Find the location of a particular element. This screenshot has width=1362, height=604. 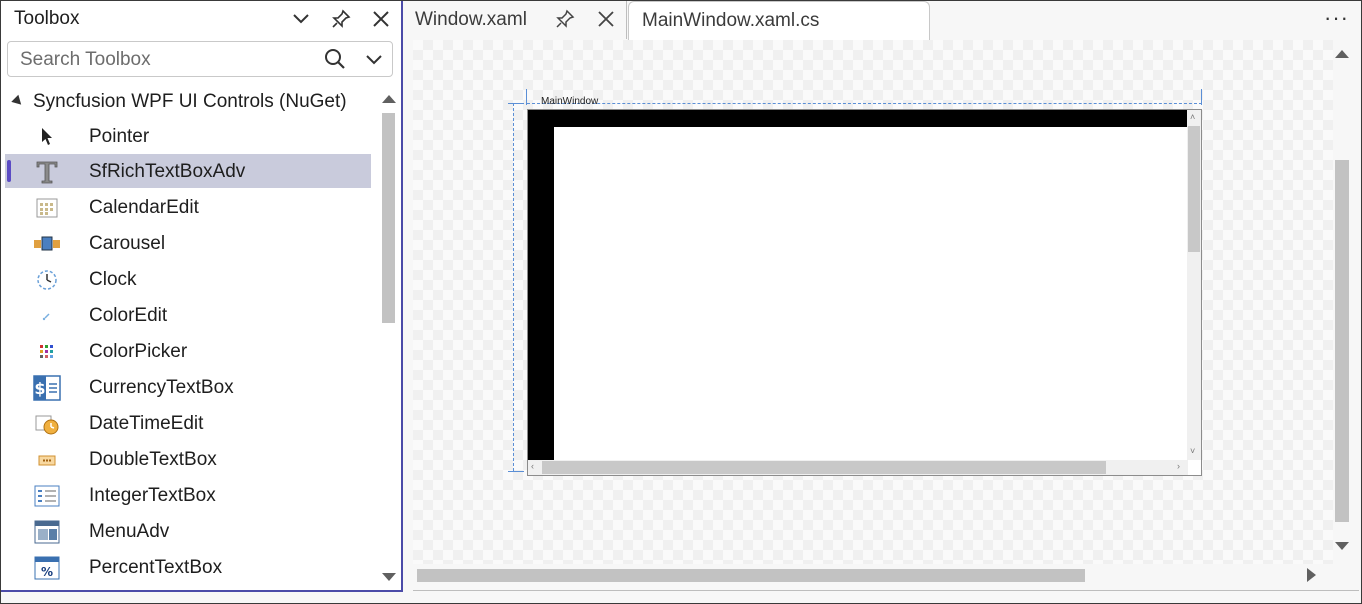

calendar-icon is located at coordinates (47, 208).